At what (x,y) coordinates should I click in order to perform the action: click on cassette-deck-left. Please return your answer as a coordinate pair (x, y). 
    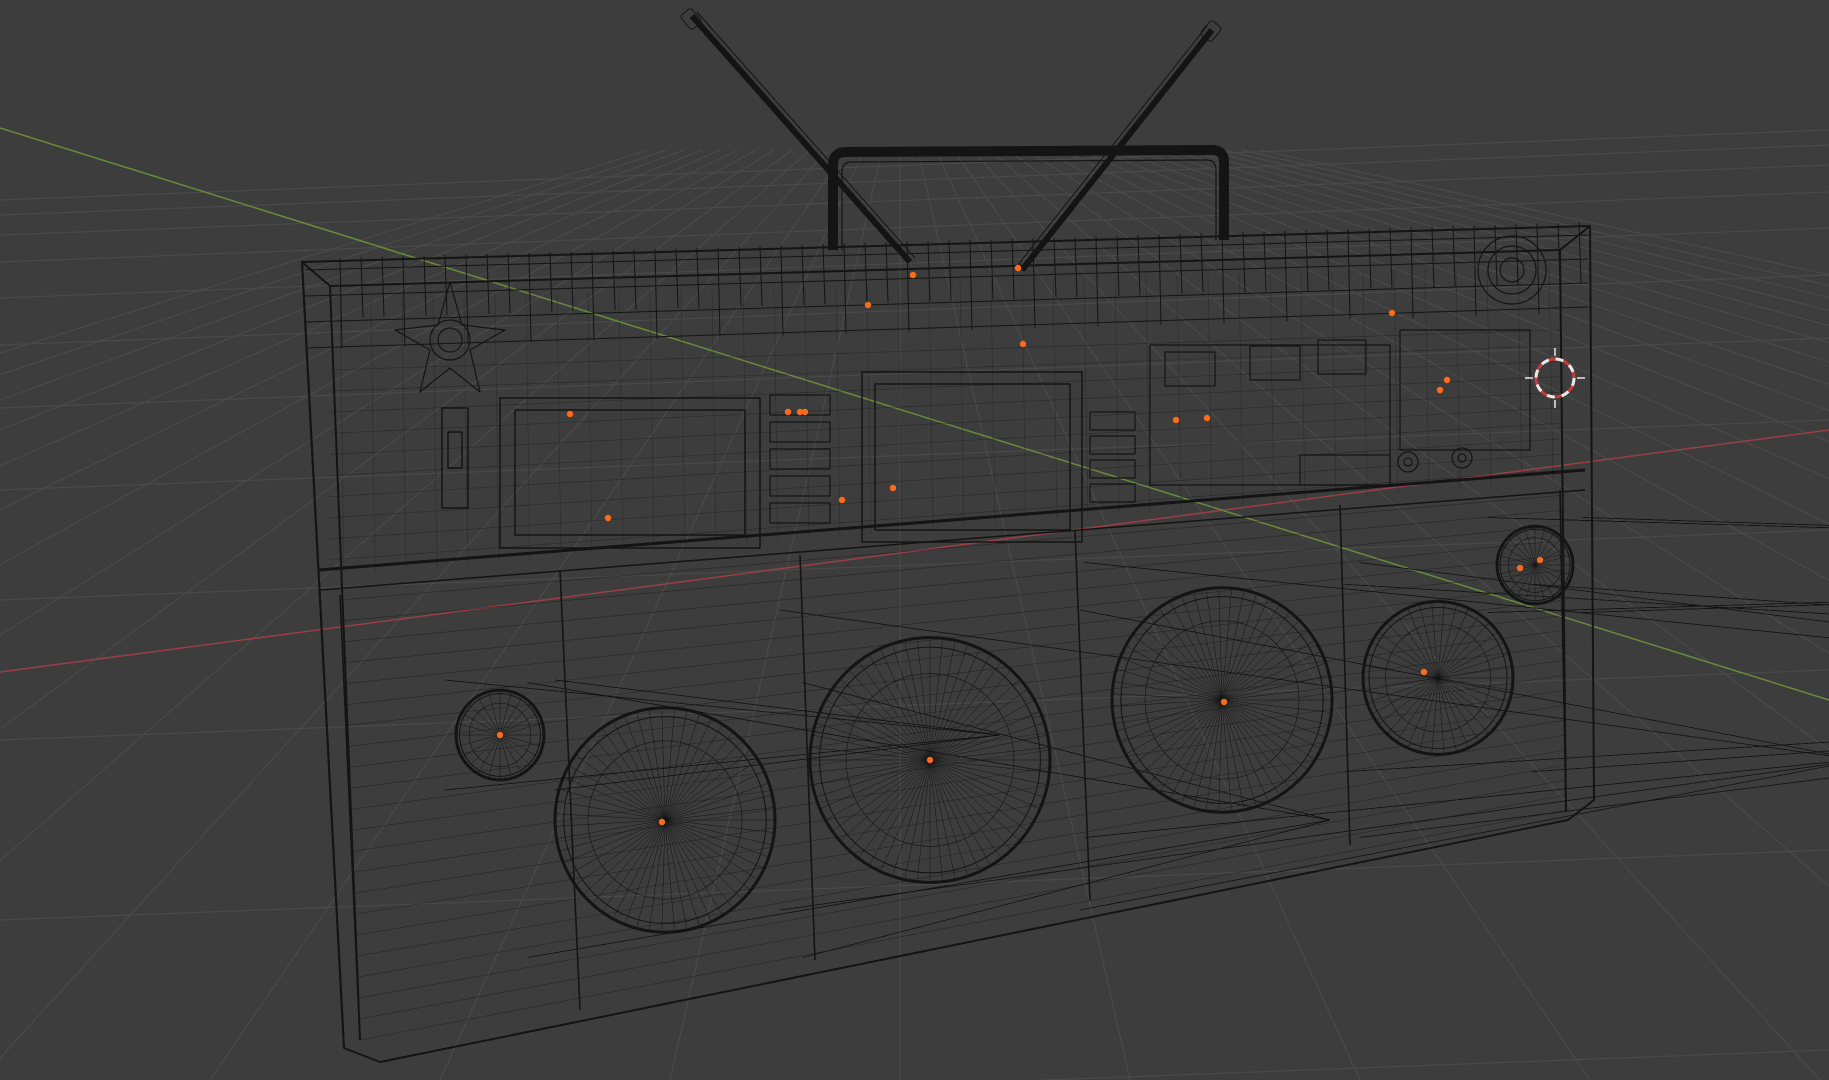
    Looking at the image, I should click on (630, 473).